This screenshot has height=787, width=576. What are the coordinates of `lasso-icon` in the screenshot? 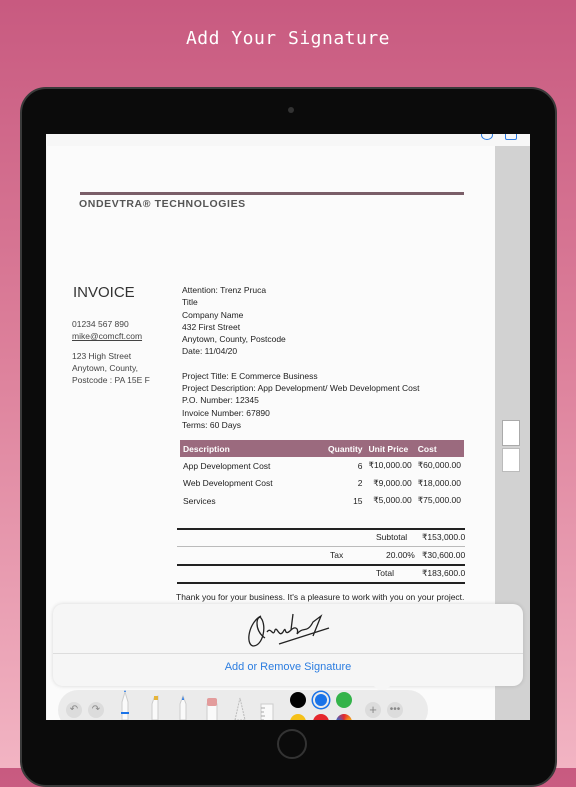 It's located at (240, 705).